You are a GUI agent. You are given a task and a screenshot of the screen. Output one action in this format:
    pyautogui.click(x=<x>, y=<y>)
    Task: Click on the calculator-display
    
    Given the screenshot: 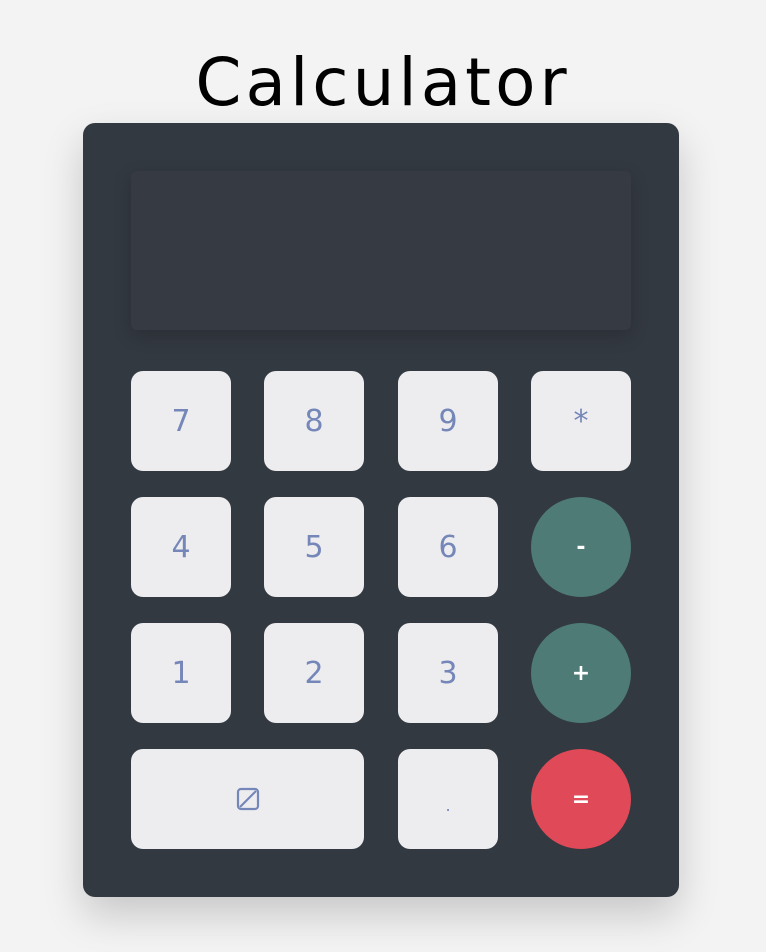 What is the action you would take?
    pyautogui.click(x=381, y=250)
    